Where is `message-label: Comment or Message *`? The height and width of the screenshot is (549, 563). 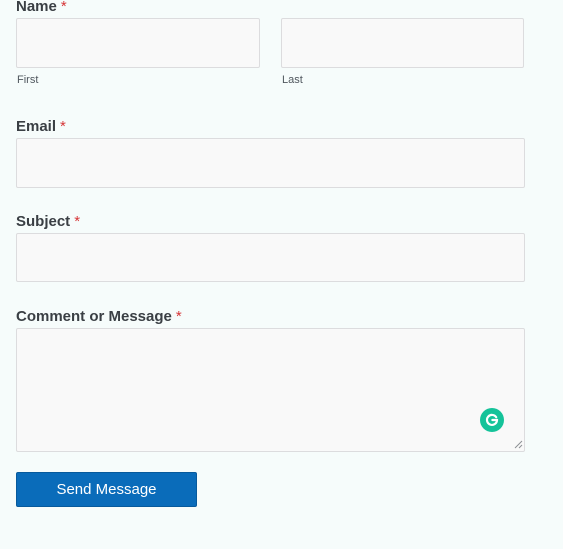
message-label: Comment or Message * is located at coordinates (99, 317).